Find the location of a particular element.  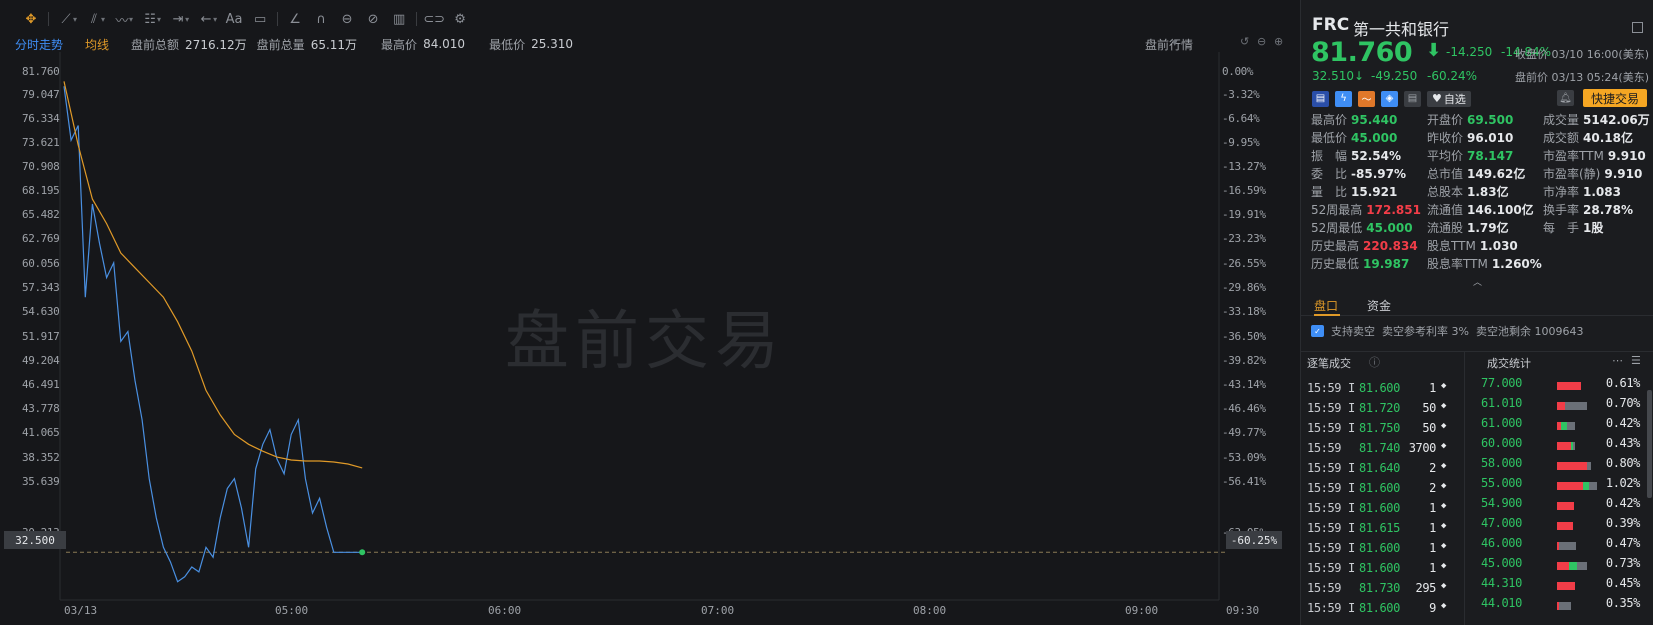

tab-capital: 资金 is located at coordinates (1379, 305).